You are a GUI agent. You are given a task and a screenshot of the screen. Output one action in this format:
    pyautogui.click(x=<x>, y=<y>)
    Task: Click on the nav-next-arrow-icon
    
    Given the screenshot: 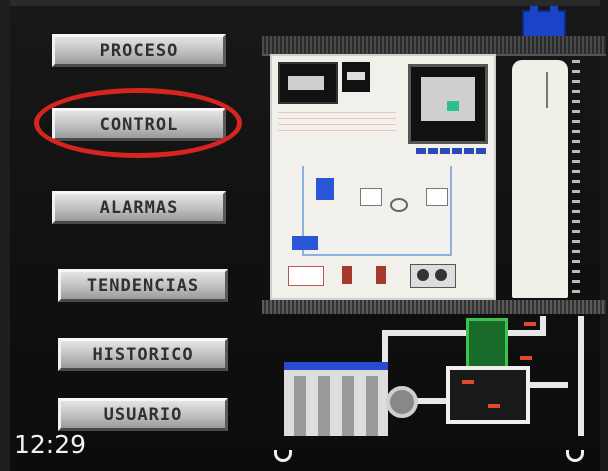 What is the action you would take?
    pyautogui.click(x=575, y=456)
    